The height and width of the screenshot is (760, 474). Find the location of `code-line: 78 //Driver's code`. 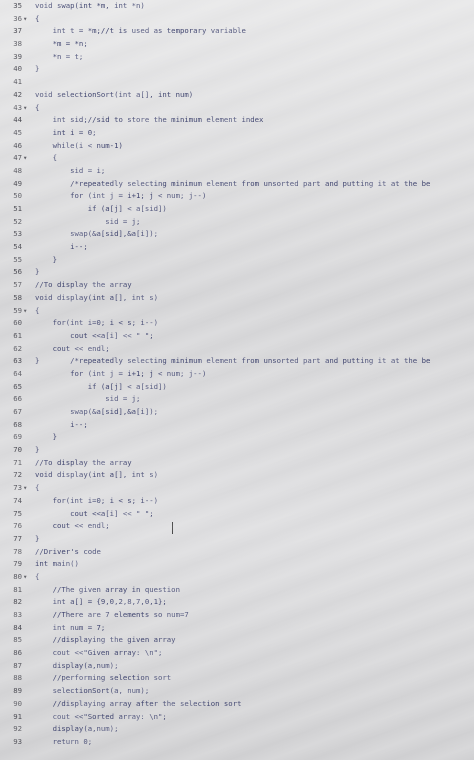

code-line: 78 //Driver's code is located at coordinates (237, 552).